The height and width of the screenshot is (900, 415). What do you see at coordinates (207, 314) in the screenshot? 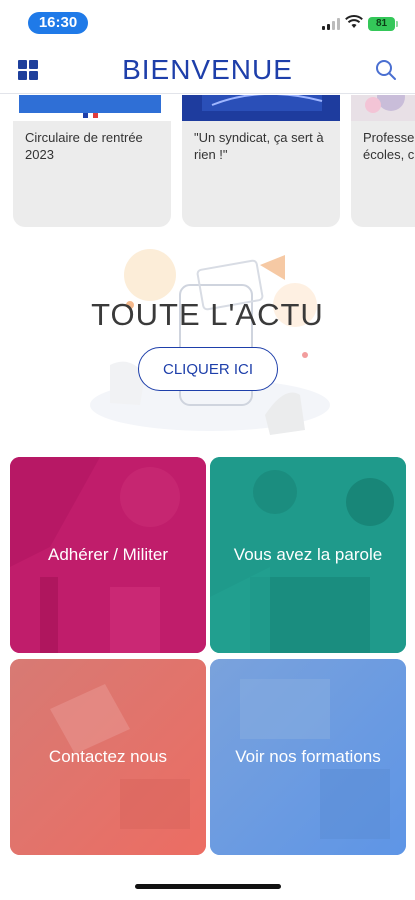
I see `news-banner-title: TOUTE L'ACTU` at bounding box center [207, 314].